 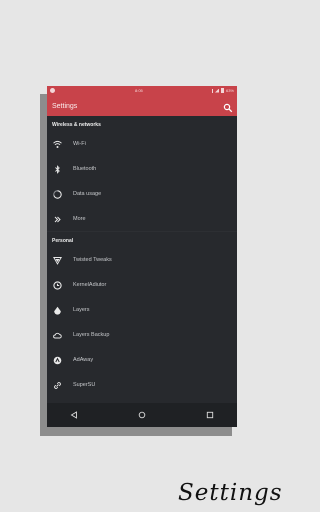 I want to click on layers-icon, so click(x=57, y=310).